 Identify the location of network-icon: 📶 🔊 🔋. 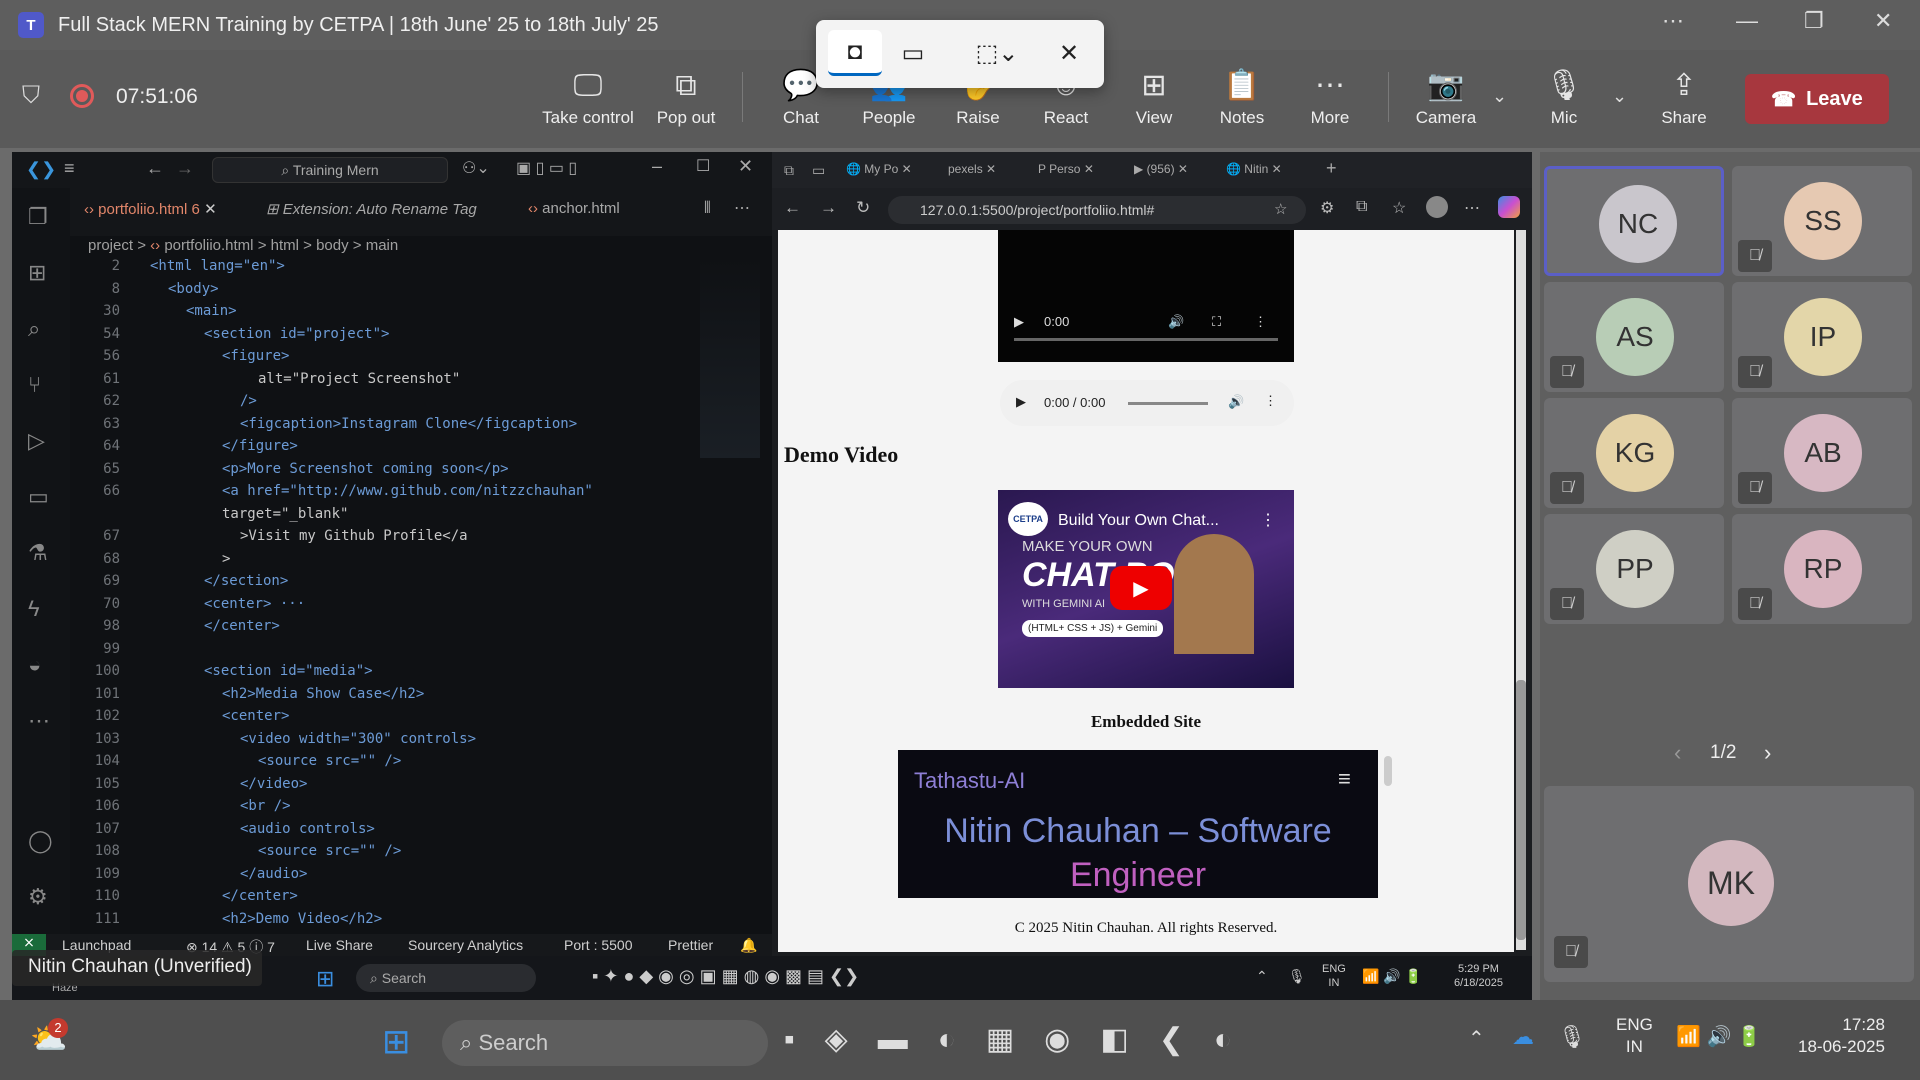
(1392, 976).